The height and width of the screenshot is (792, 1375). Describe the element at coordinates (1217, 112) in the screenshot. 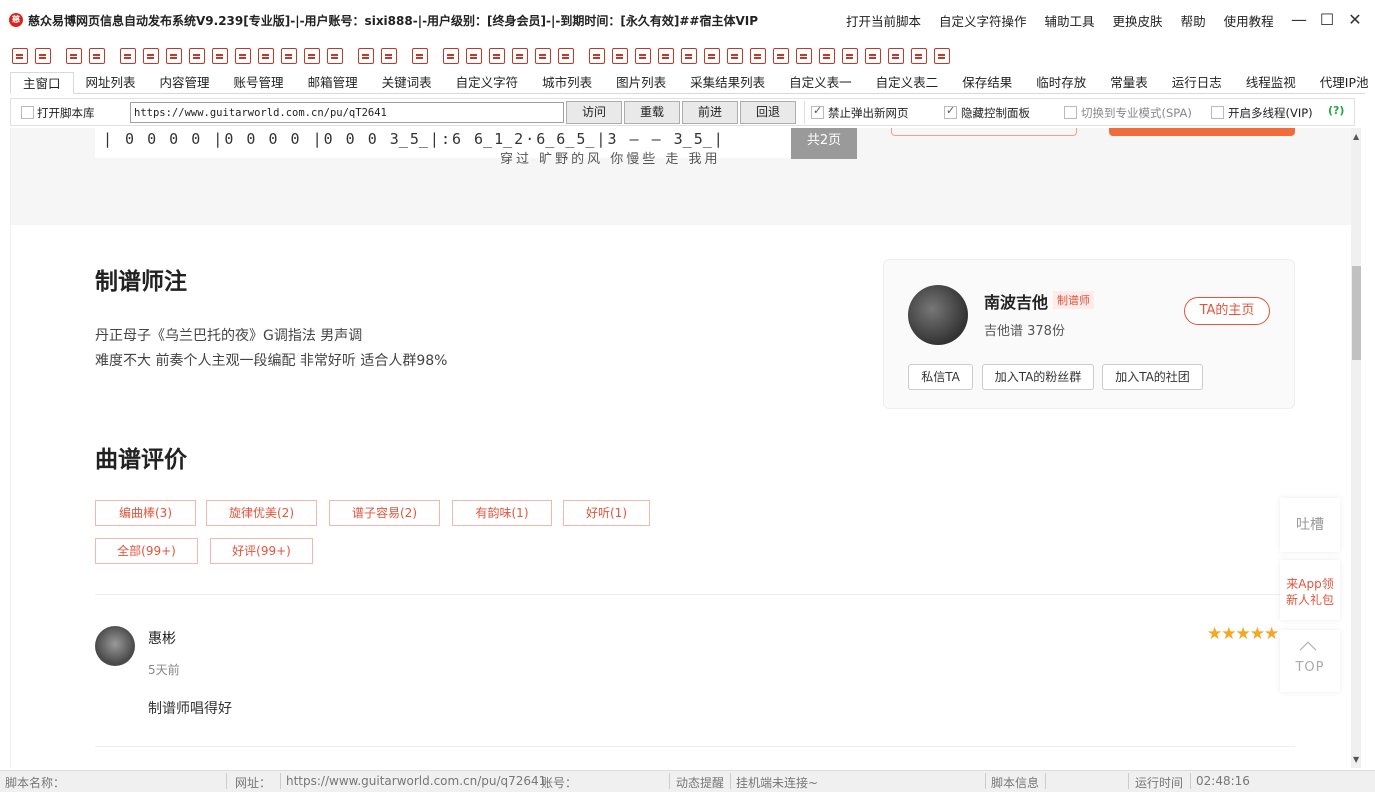

I see `multithread-checkbox` at that location.